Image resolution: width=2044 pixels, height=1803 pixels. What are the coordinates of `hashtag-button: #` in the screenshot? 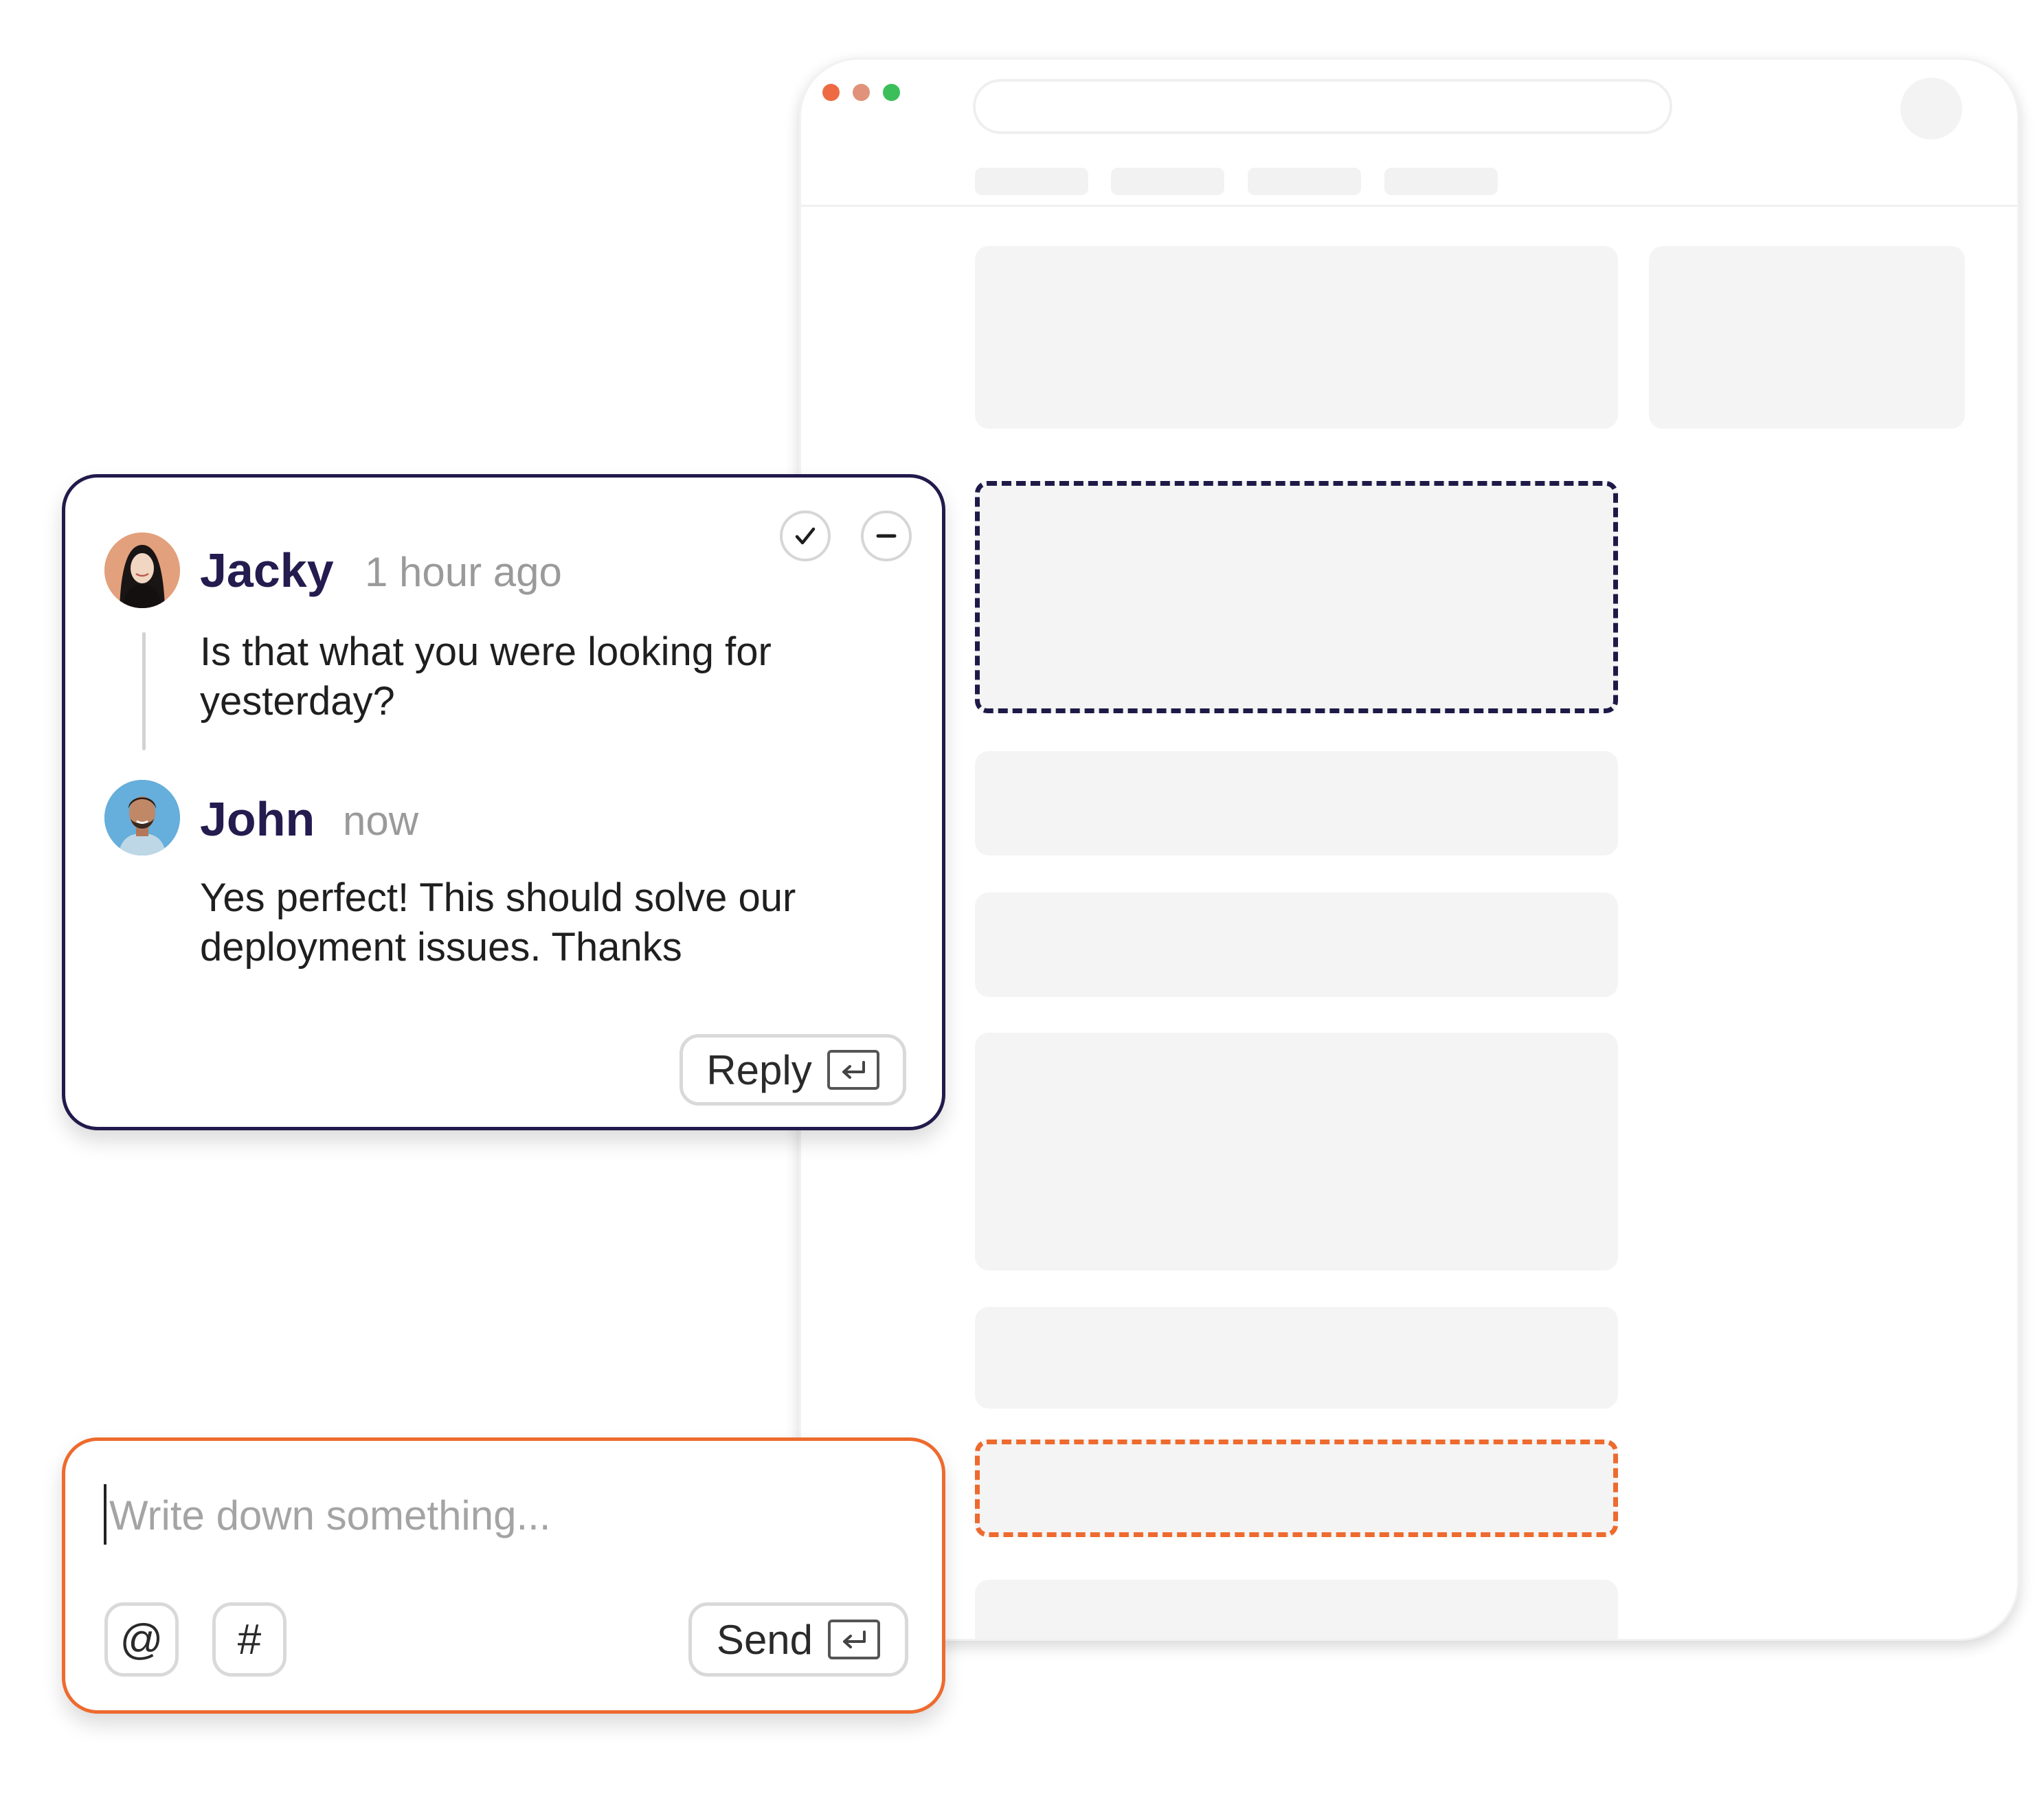 It's located at (249, 1639).